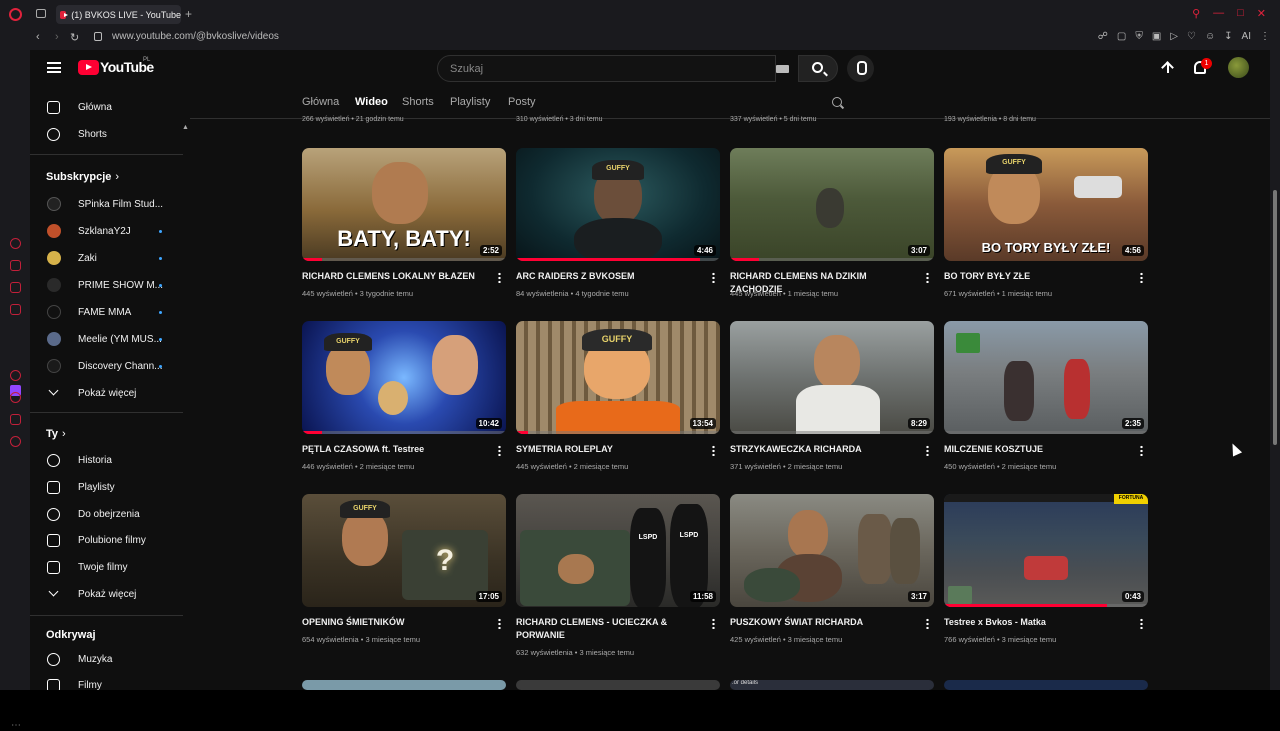 The image size is (1280, 731). What do you see at coordinates (1046, 204) in the screenshot?
I see `video-thumbnail: GUFFY BO TORY BYŁY ZŁE! 4:56` at bounding box center [1046, 204].